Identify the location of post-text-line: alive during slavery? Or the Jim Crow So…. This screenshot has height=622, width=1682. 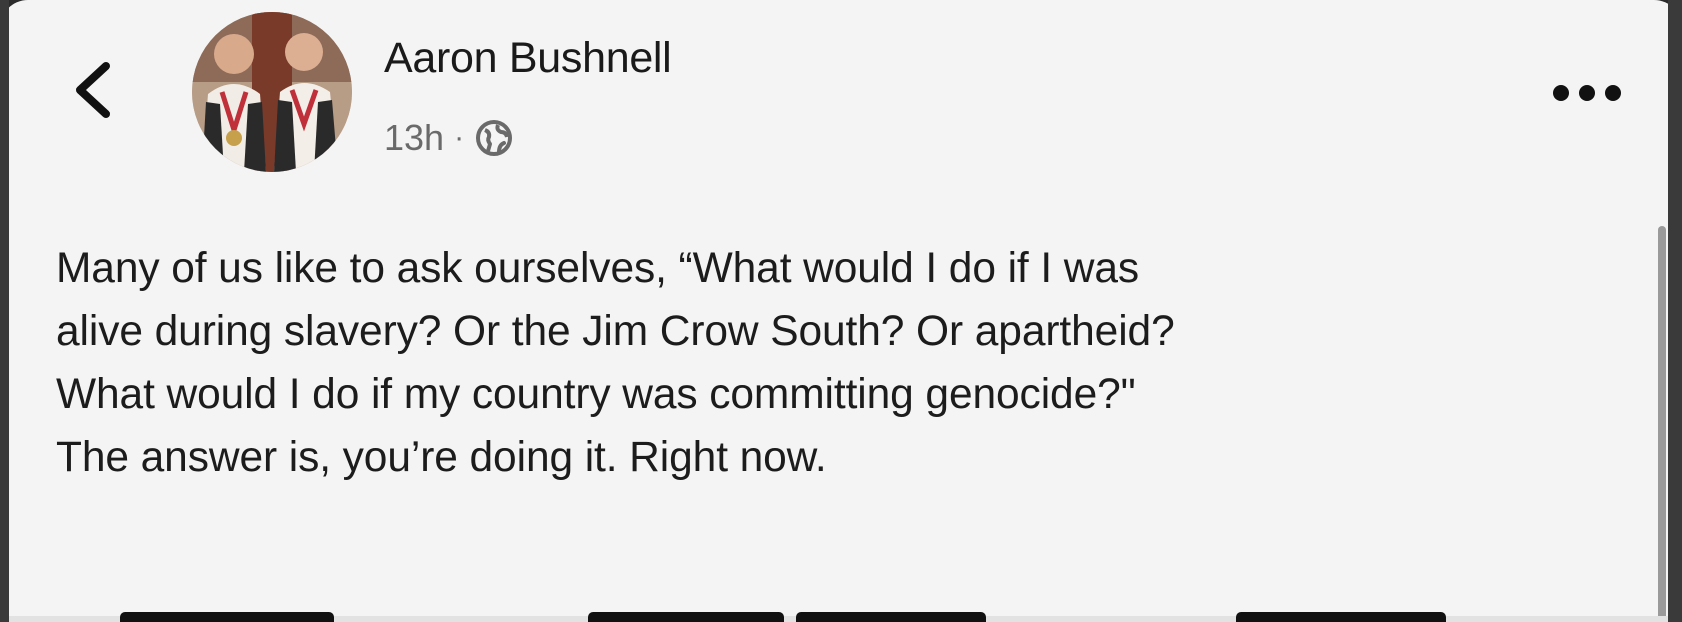
(615, 331).